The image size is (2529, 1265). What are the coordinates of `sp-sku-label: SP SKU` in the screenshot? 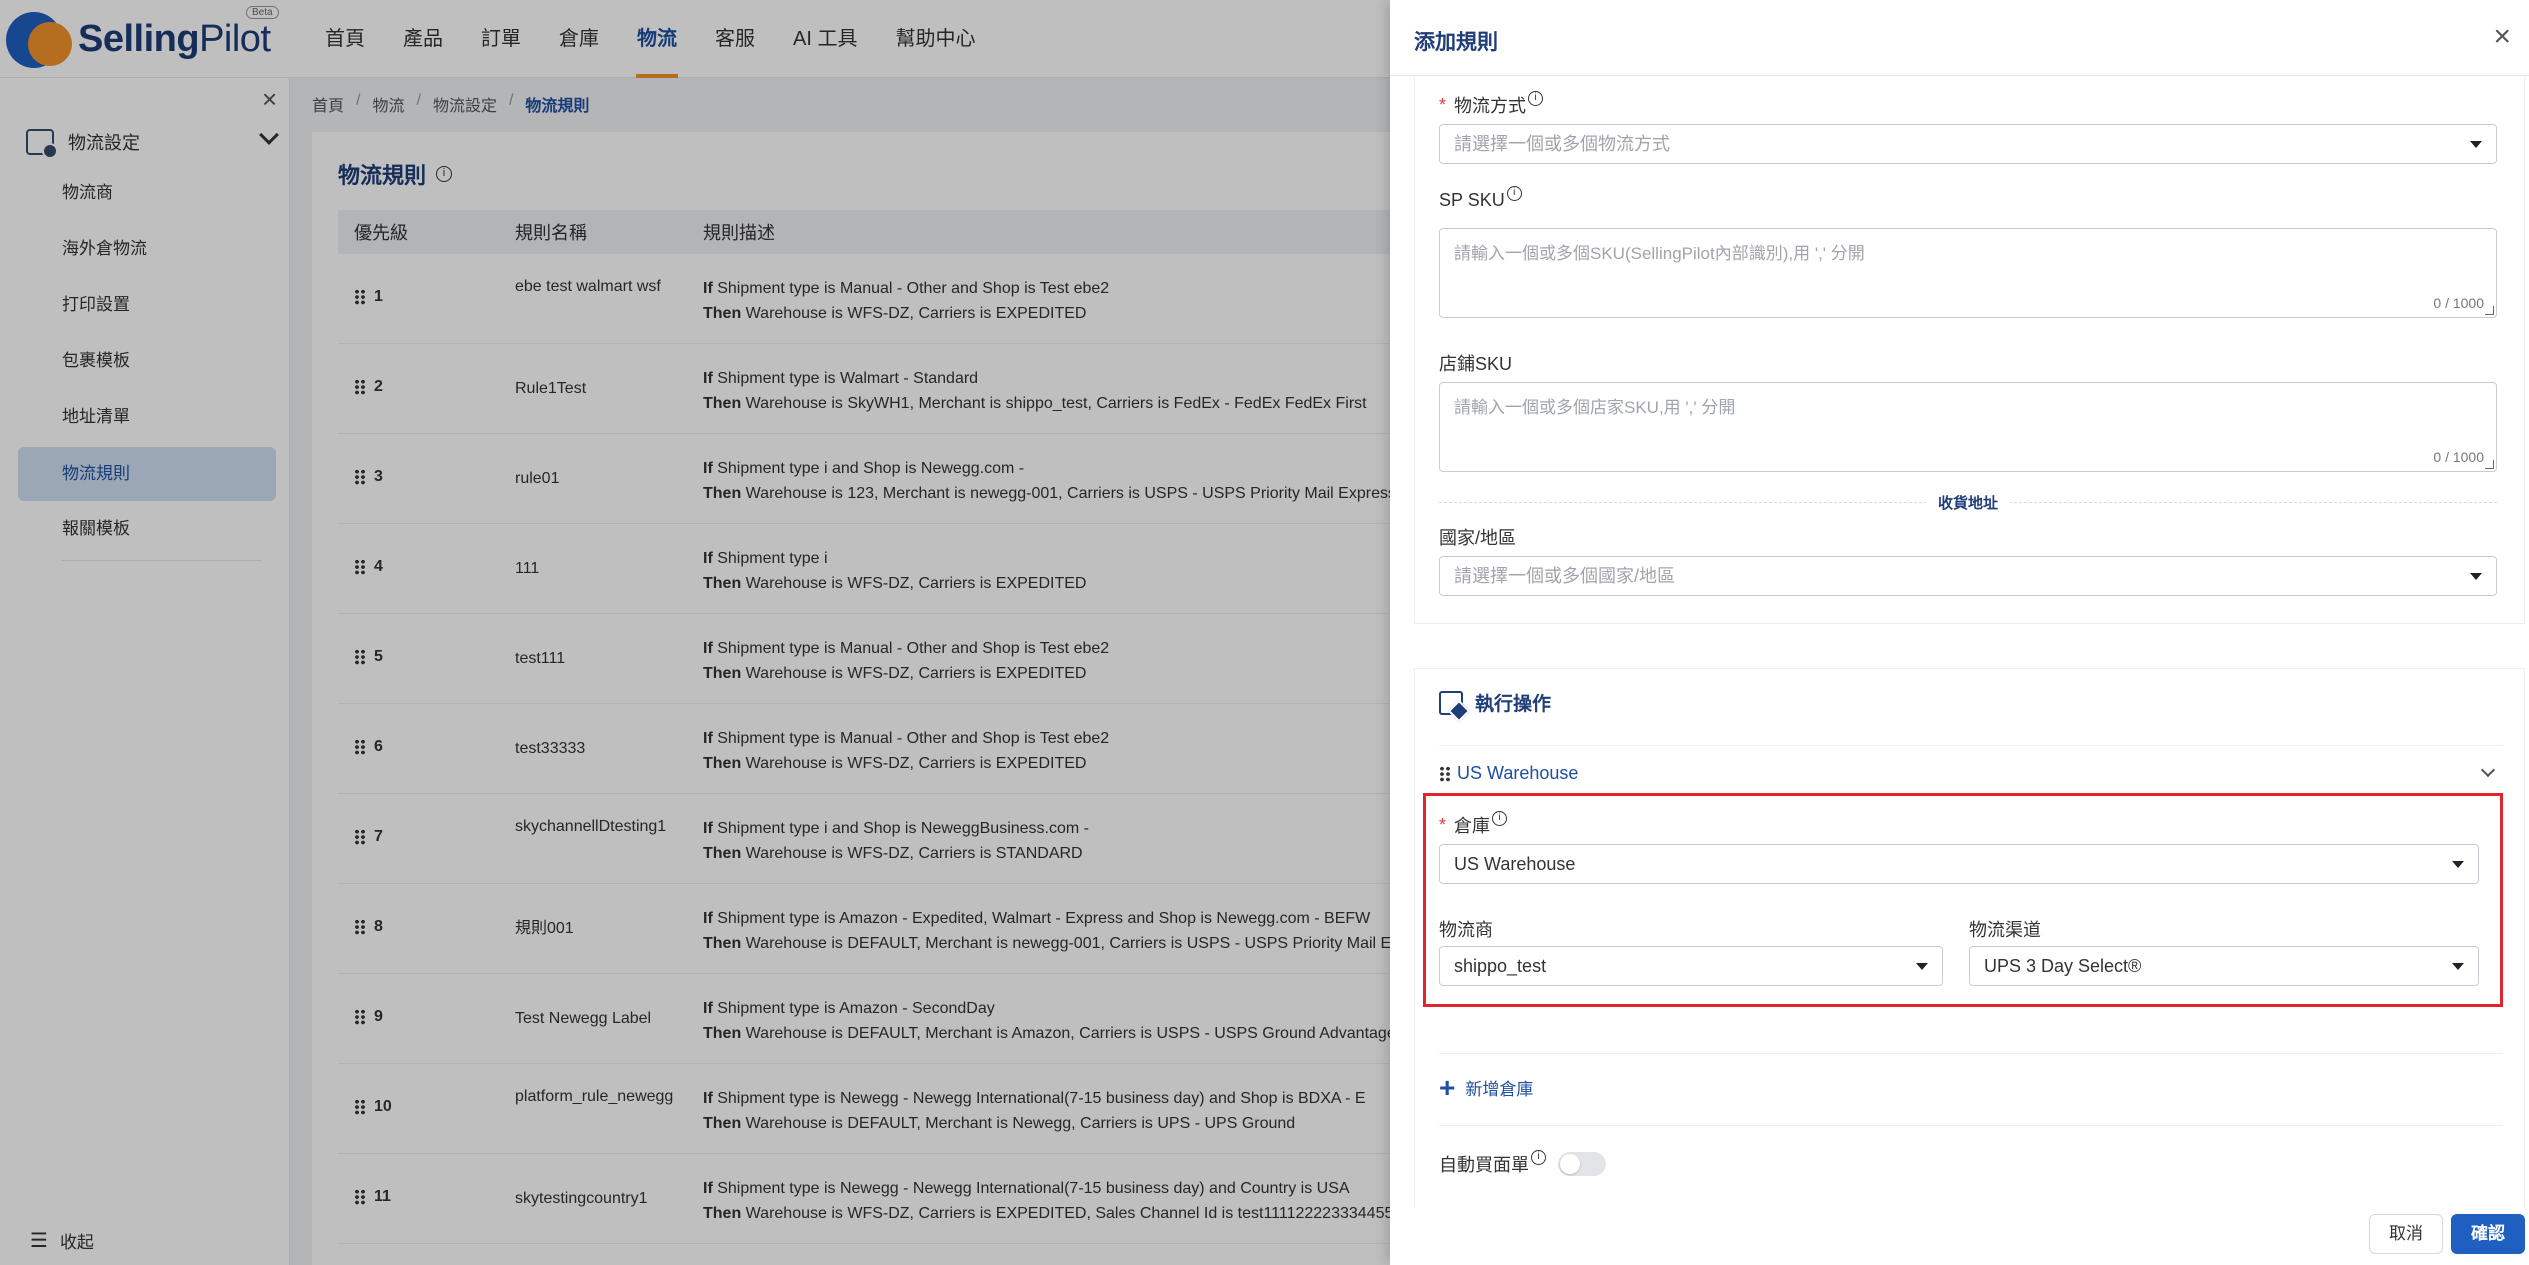 It's located at (1472, 200).